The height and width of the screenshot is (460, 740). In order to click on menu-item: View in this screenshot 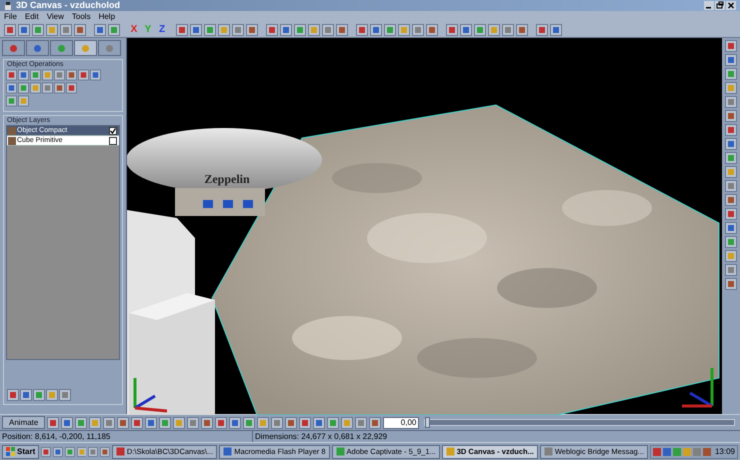, I will do `click(55, 16)`.